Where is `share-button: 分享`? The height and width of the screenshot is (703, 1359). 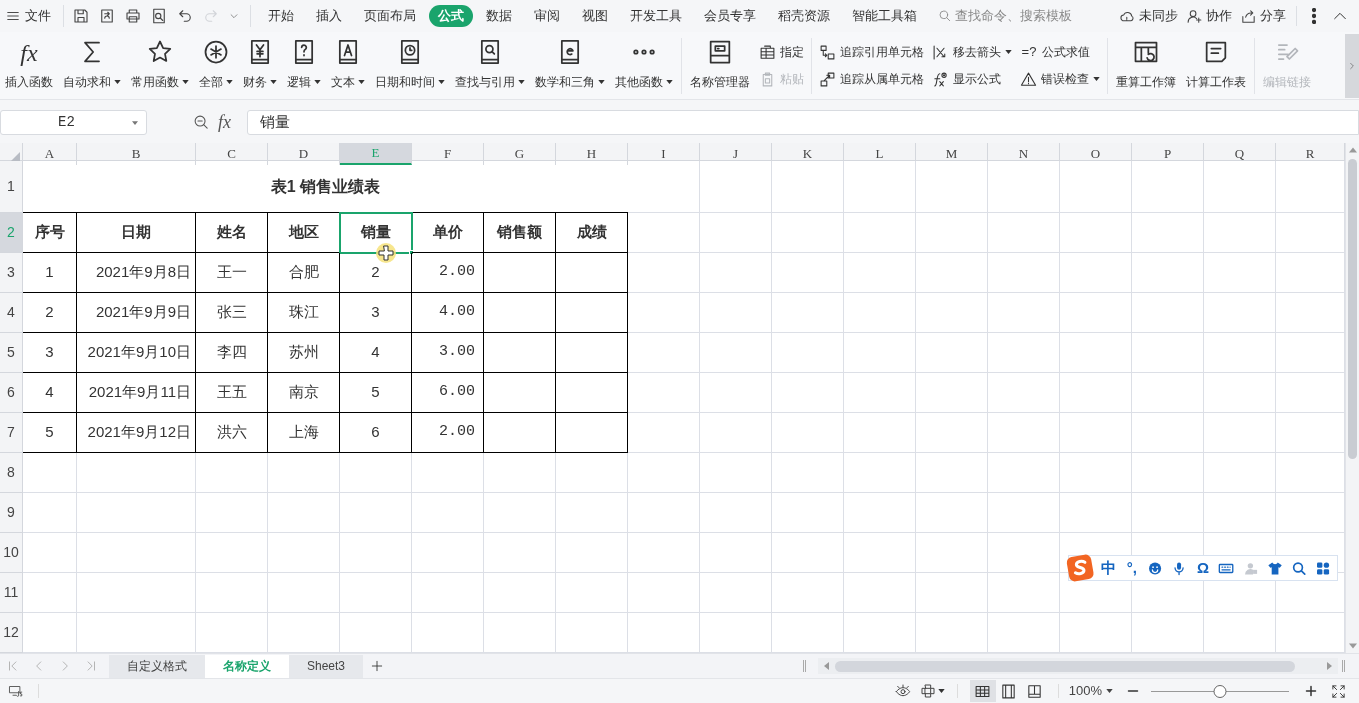 share-button: 分享 is located at coordinates (1263, 16).